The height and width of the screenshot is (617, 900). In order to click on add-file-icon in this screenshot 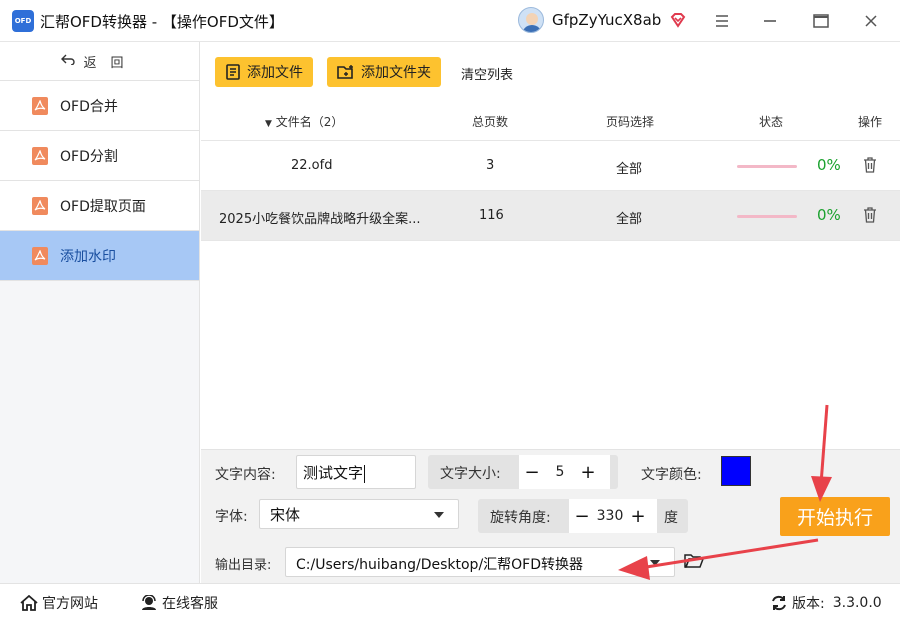, I will do `click(233, 72)`.